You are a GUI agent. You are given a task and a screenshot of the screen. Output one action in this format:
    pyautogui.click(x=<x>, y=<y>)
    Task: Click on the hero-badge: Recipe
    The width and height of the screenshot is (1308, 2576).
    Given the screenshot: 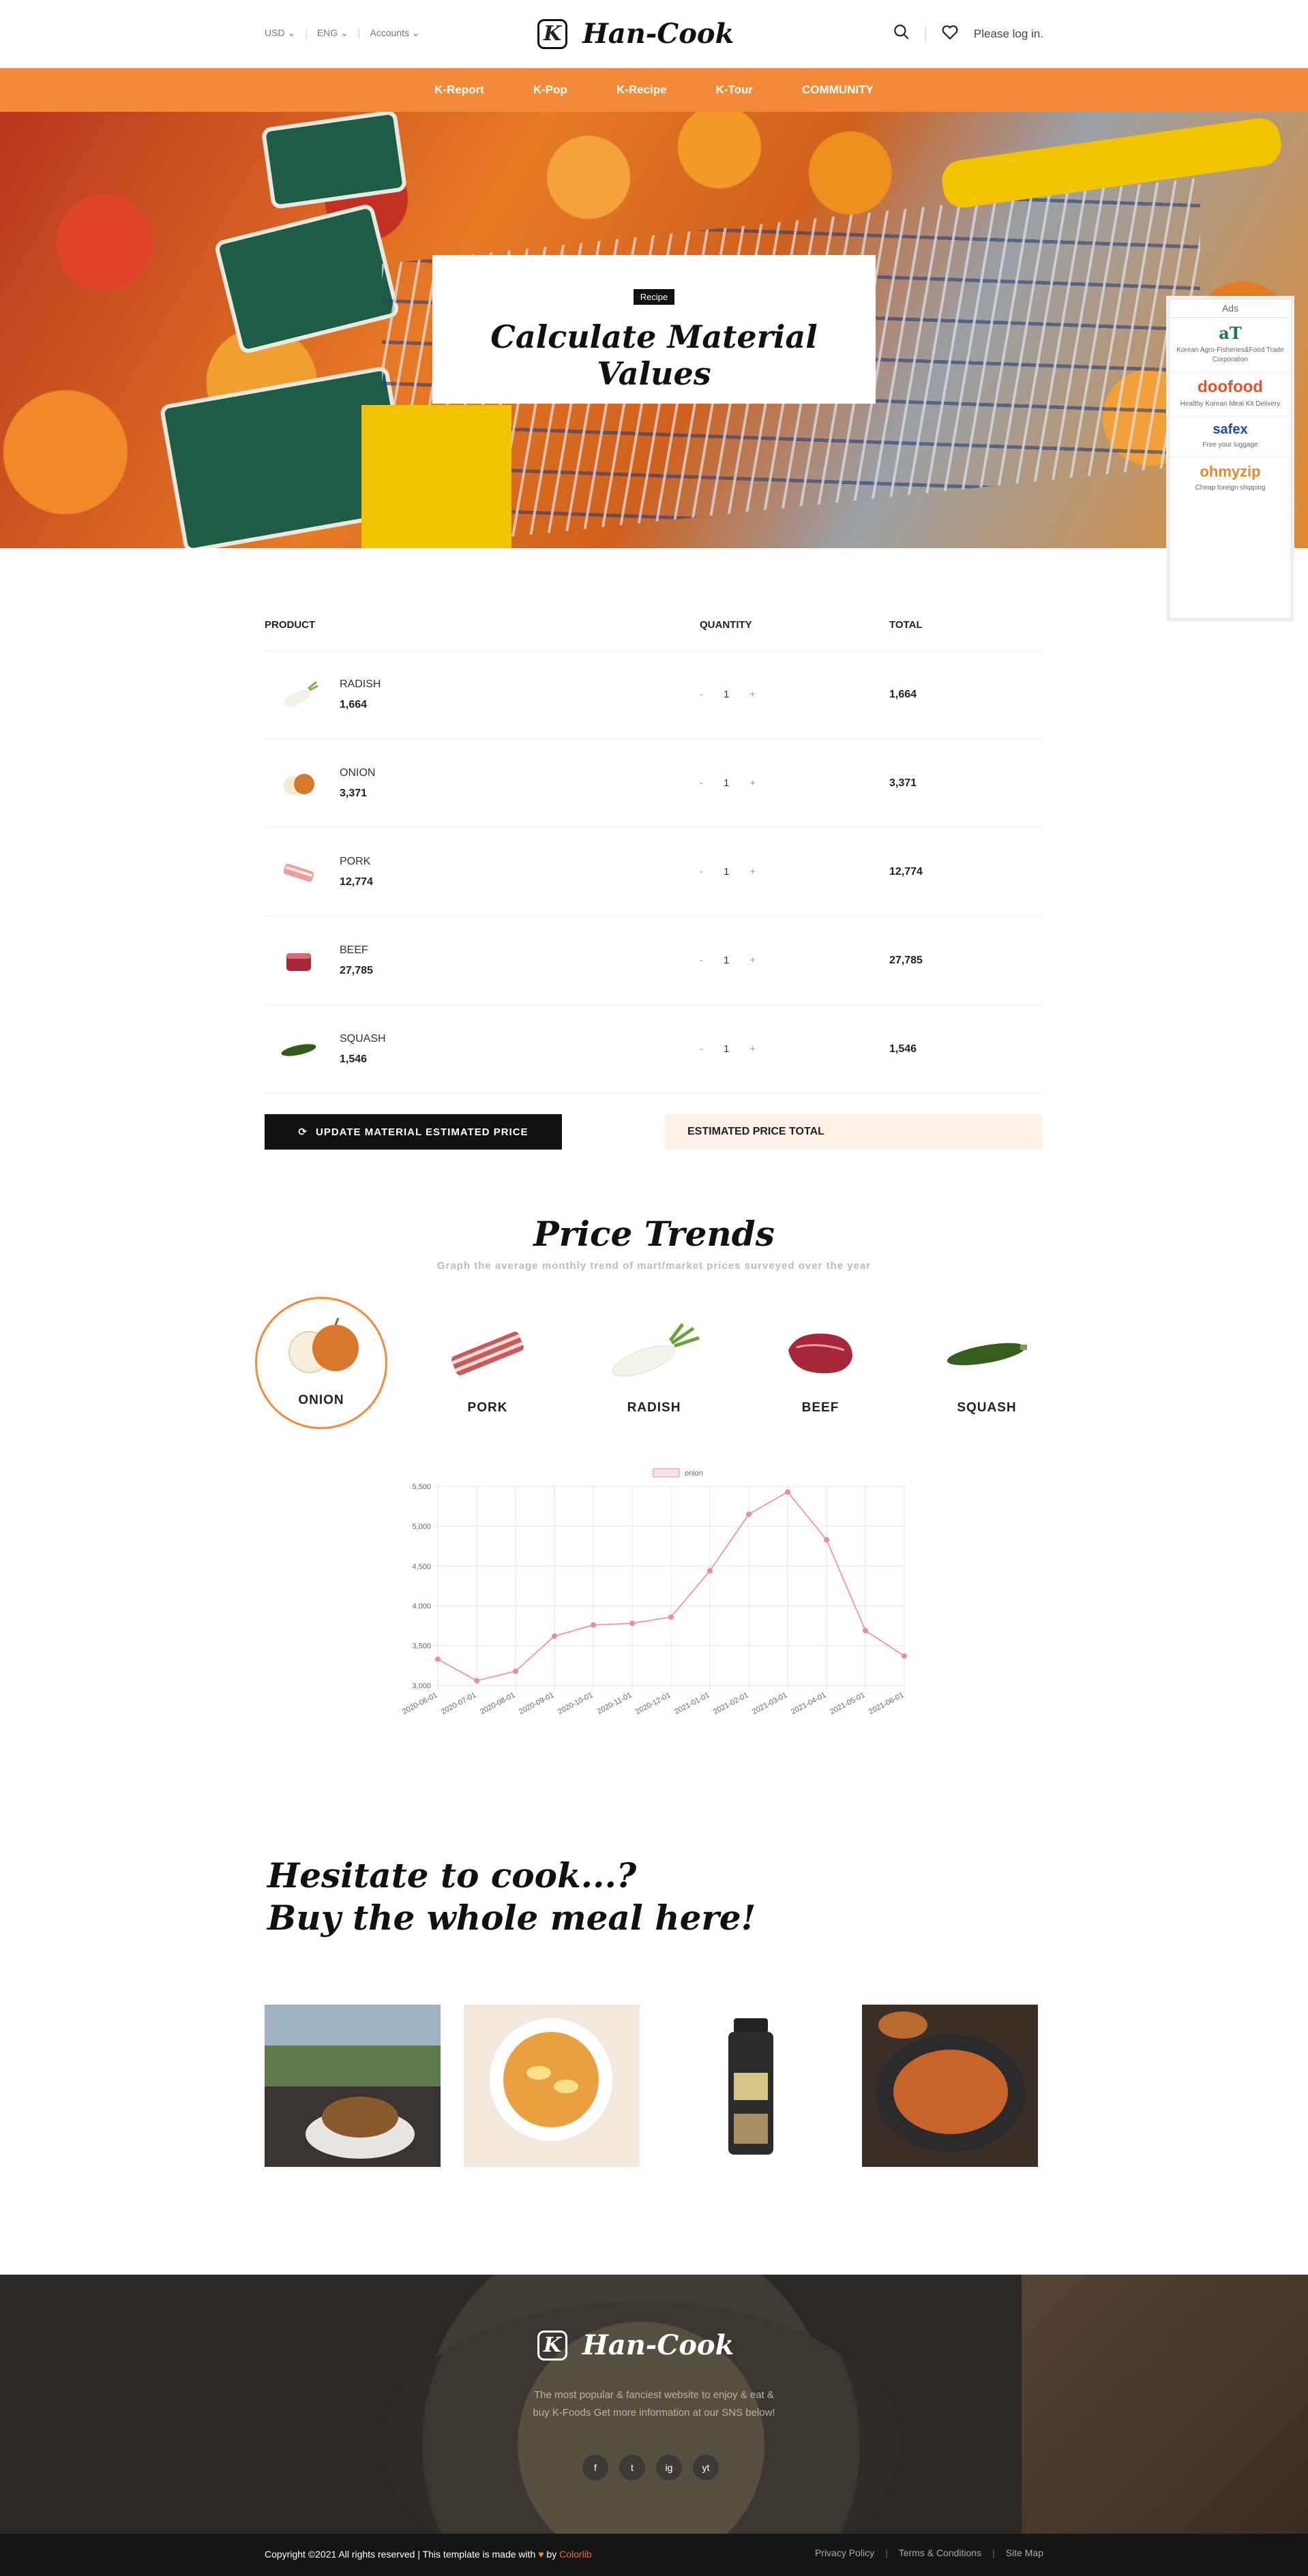 What is the action you would take?
    pyautogui.click(x=654, y=297)
    